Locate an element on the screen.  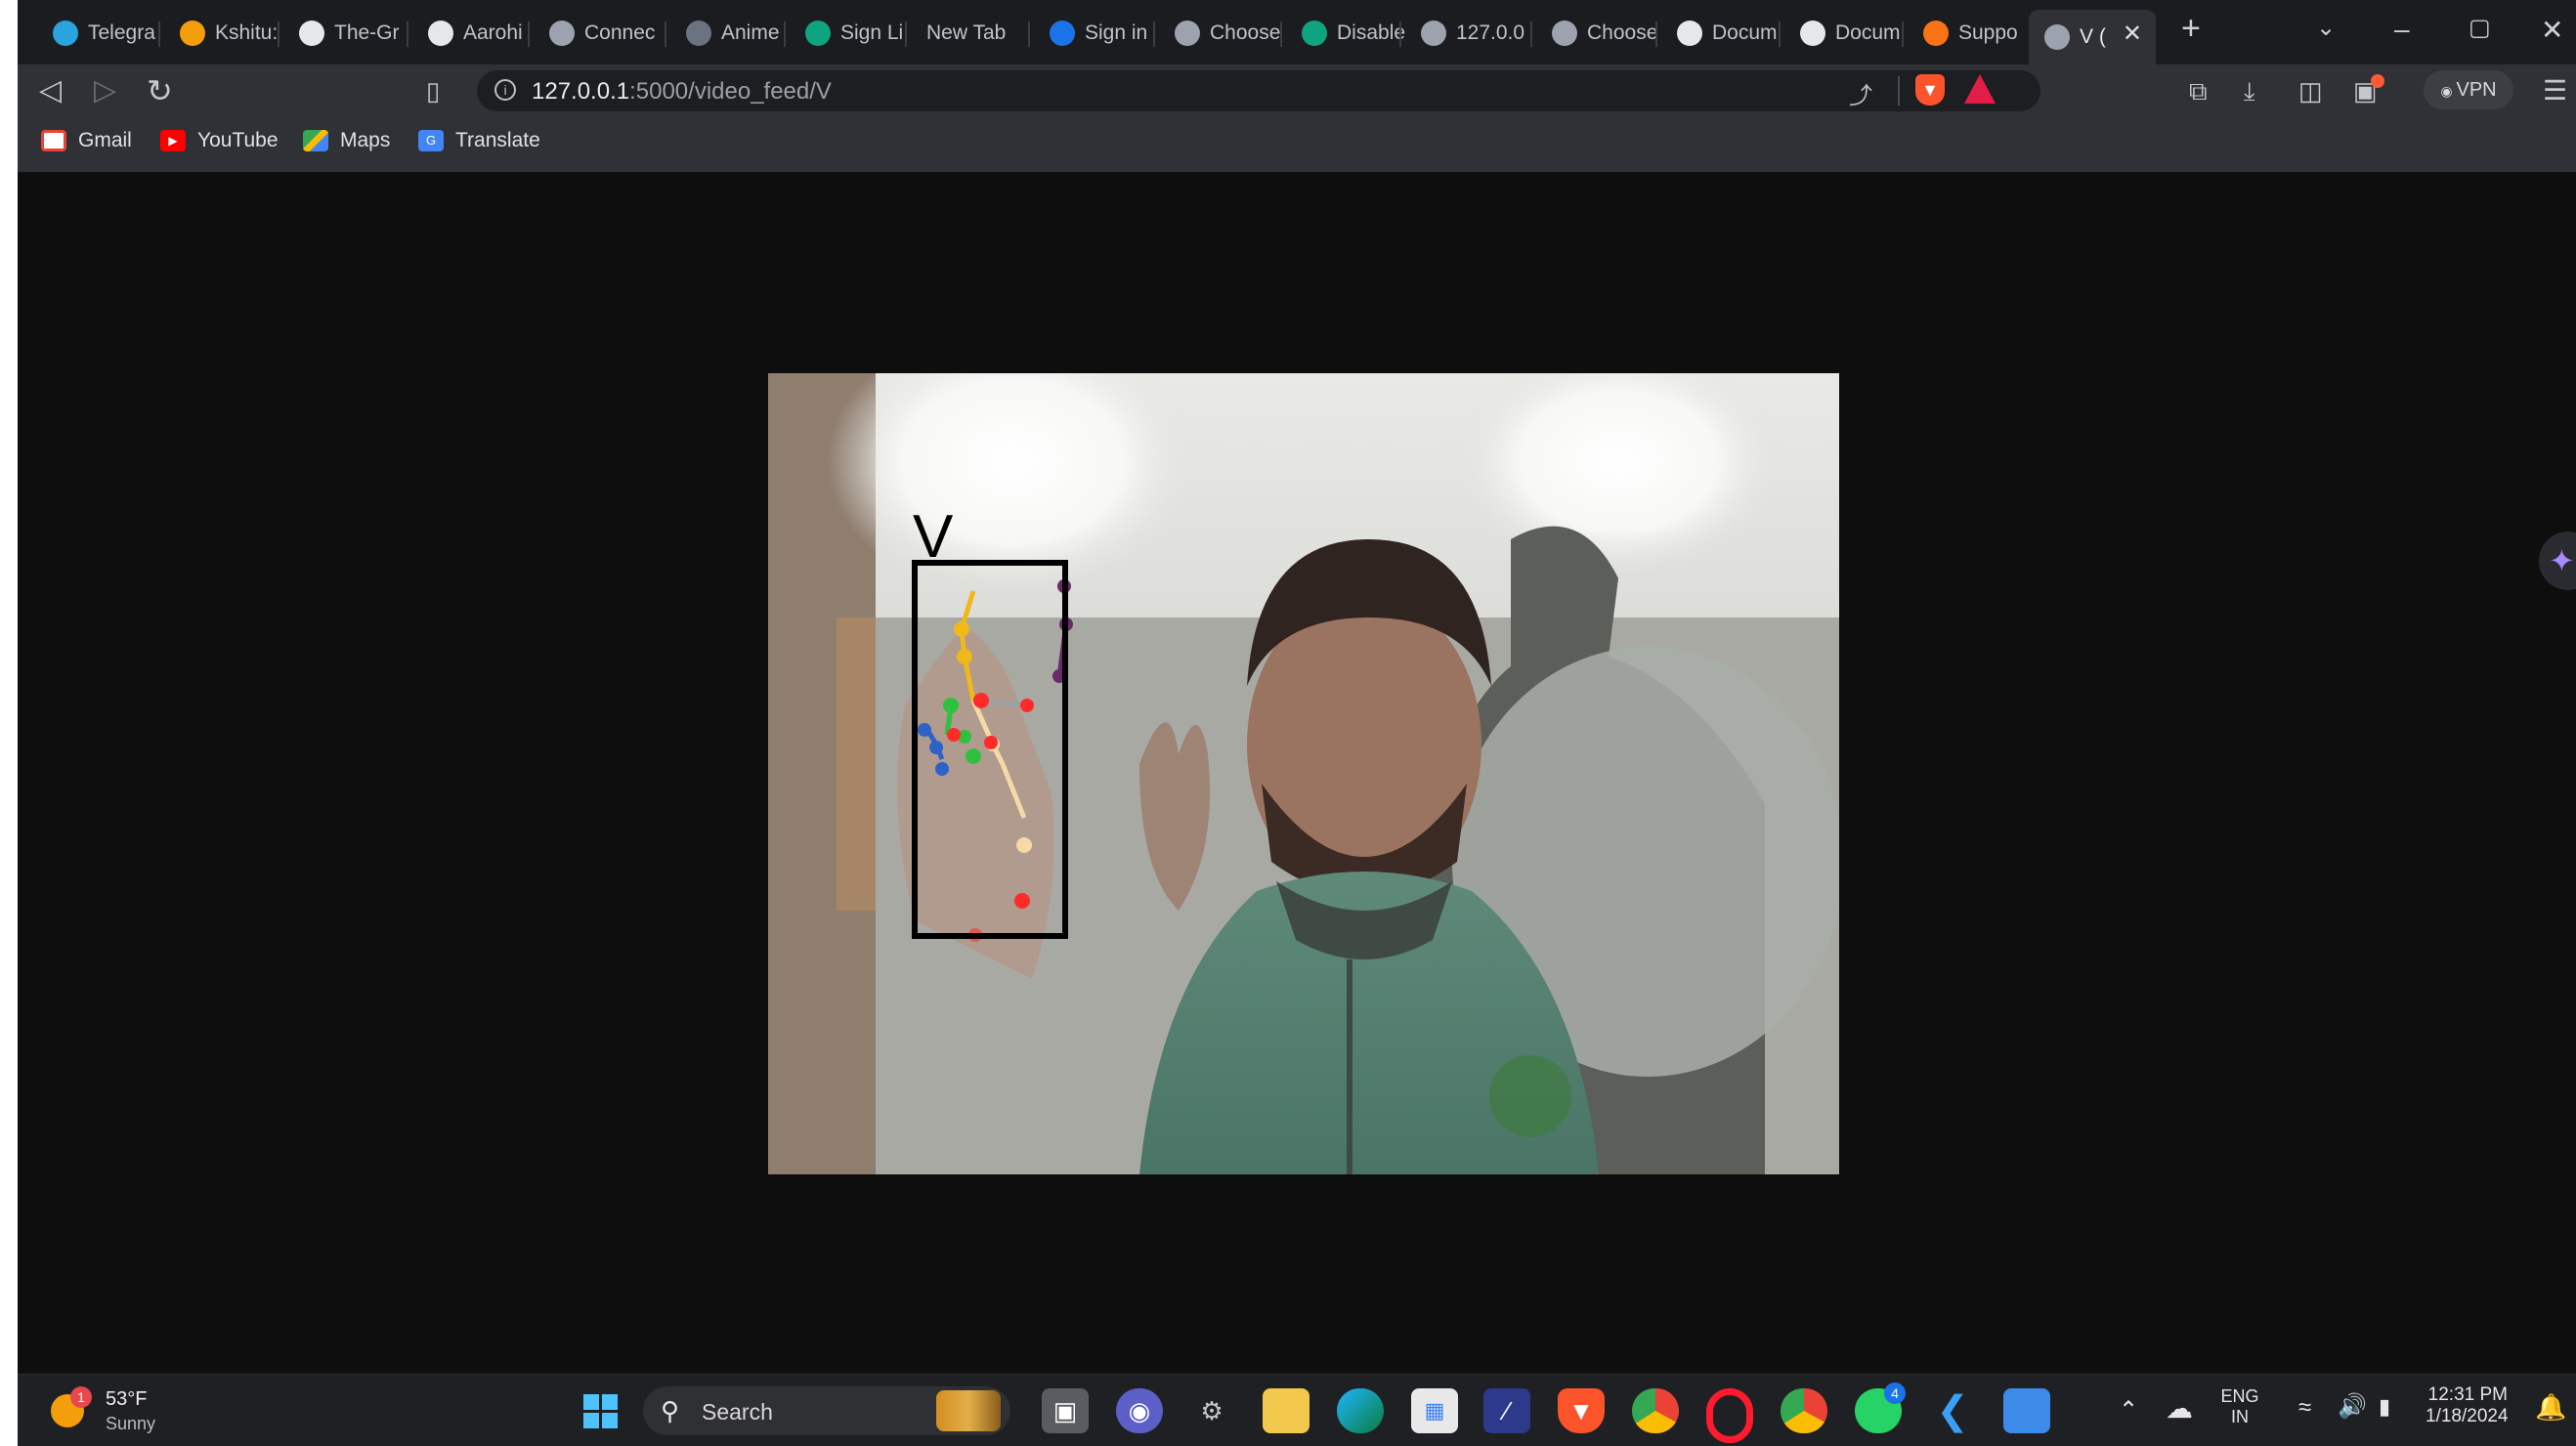
bookmark-label: YouTube is located at coordinates (238, 140).